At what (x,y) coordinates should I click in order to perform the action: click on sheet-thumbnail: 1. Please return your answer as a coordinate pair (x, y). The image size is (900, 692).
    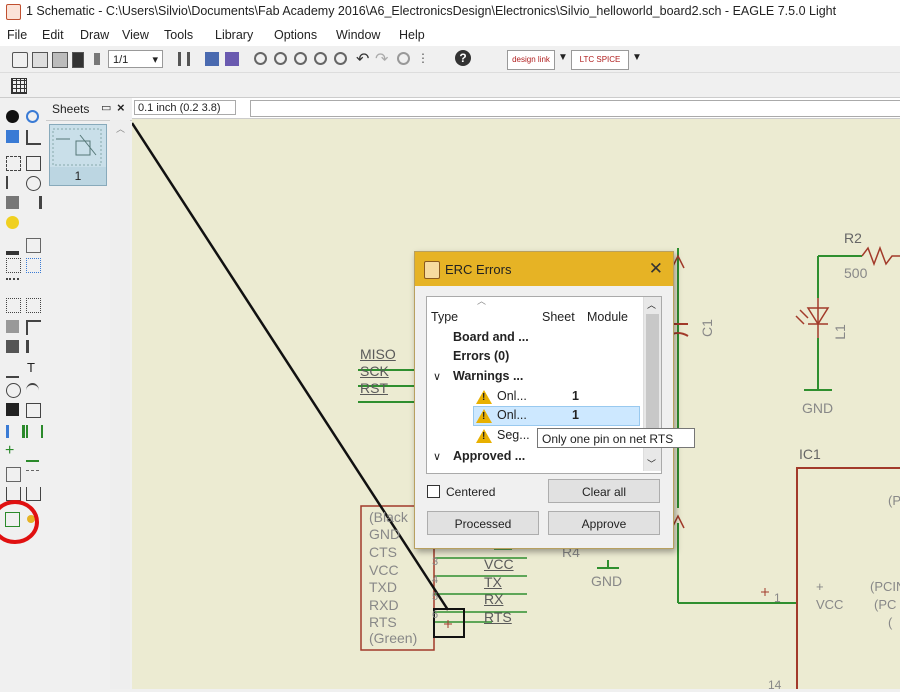
    Looking at the image, I should click on (78, 155).